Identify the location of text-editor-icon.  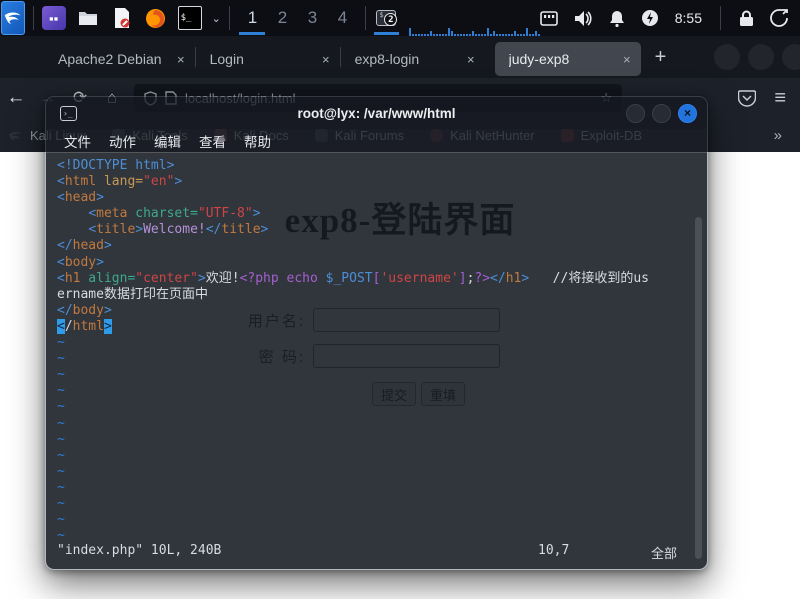
(122, 18).